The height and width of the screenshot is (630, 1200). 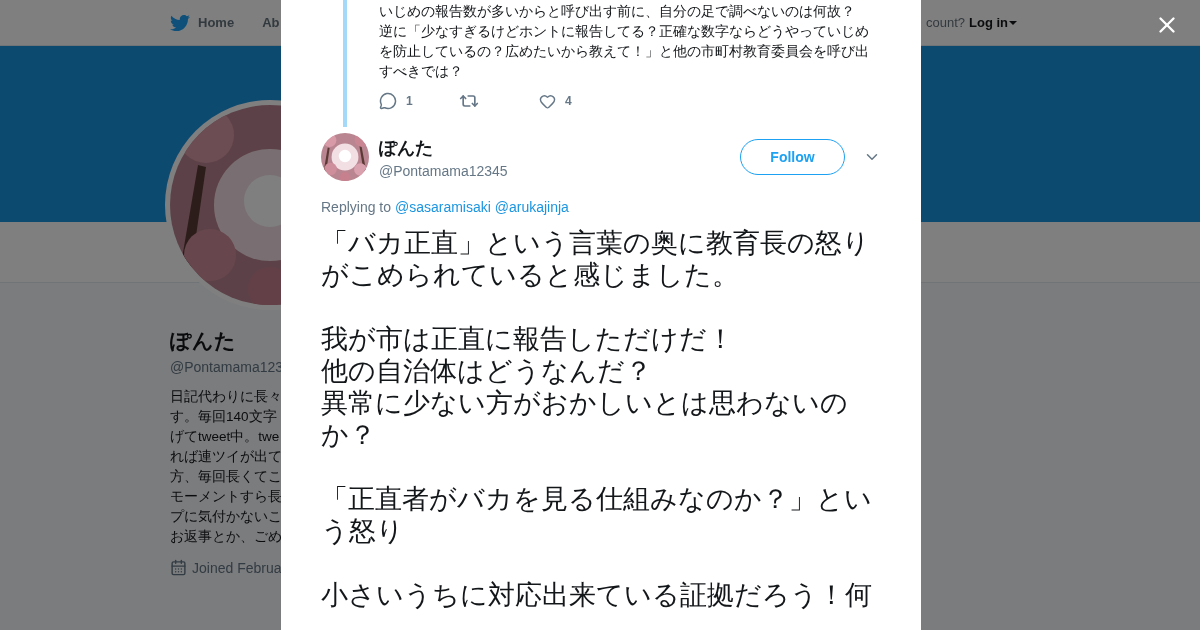 I want to click on calendar-icon, so click(x=178, y=567).